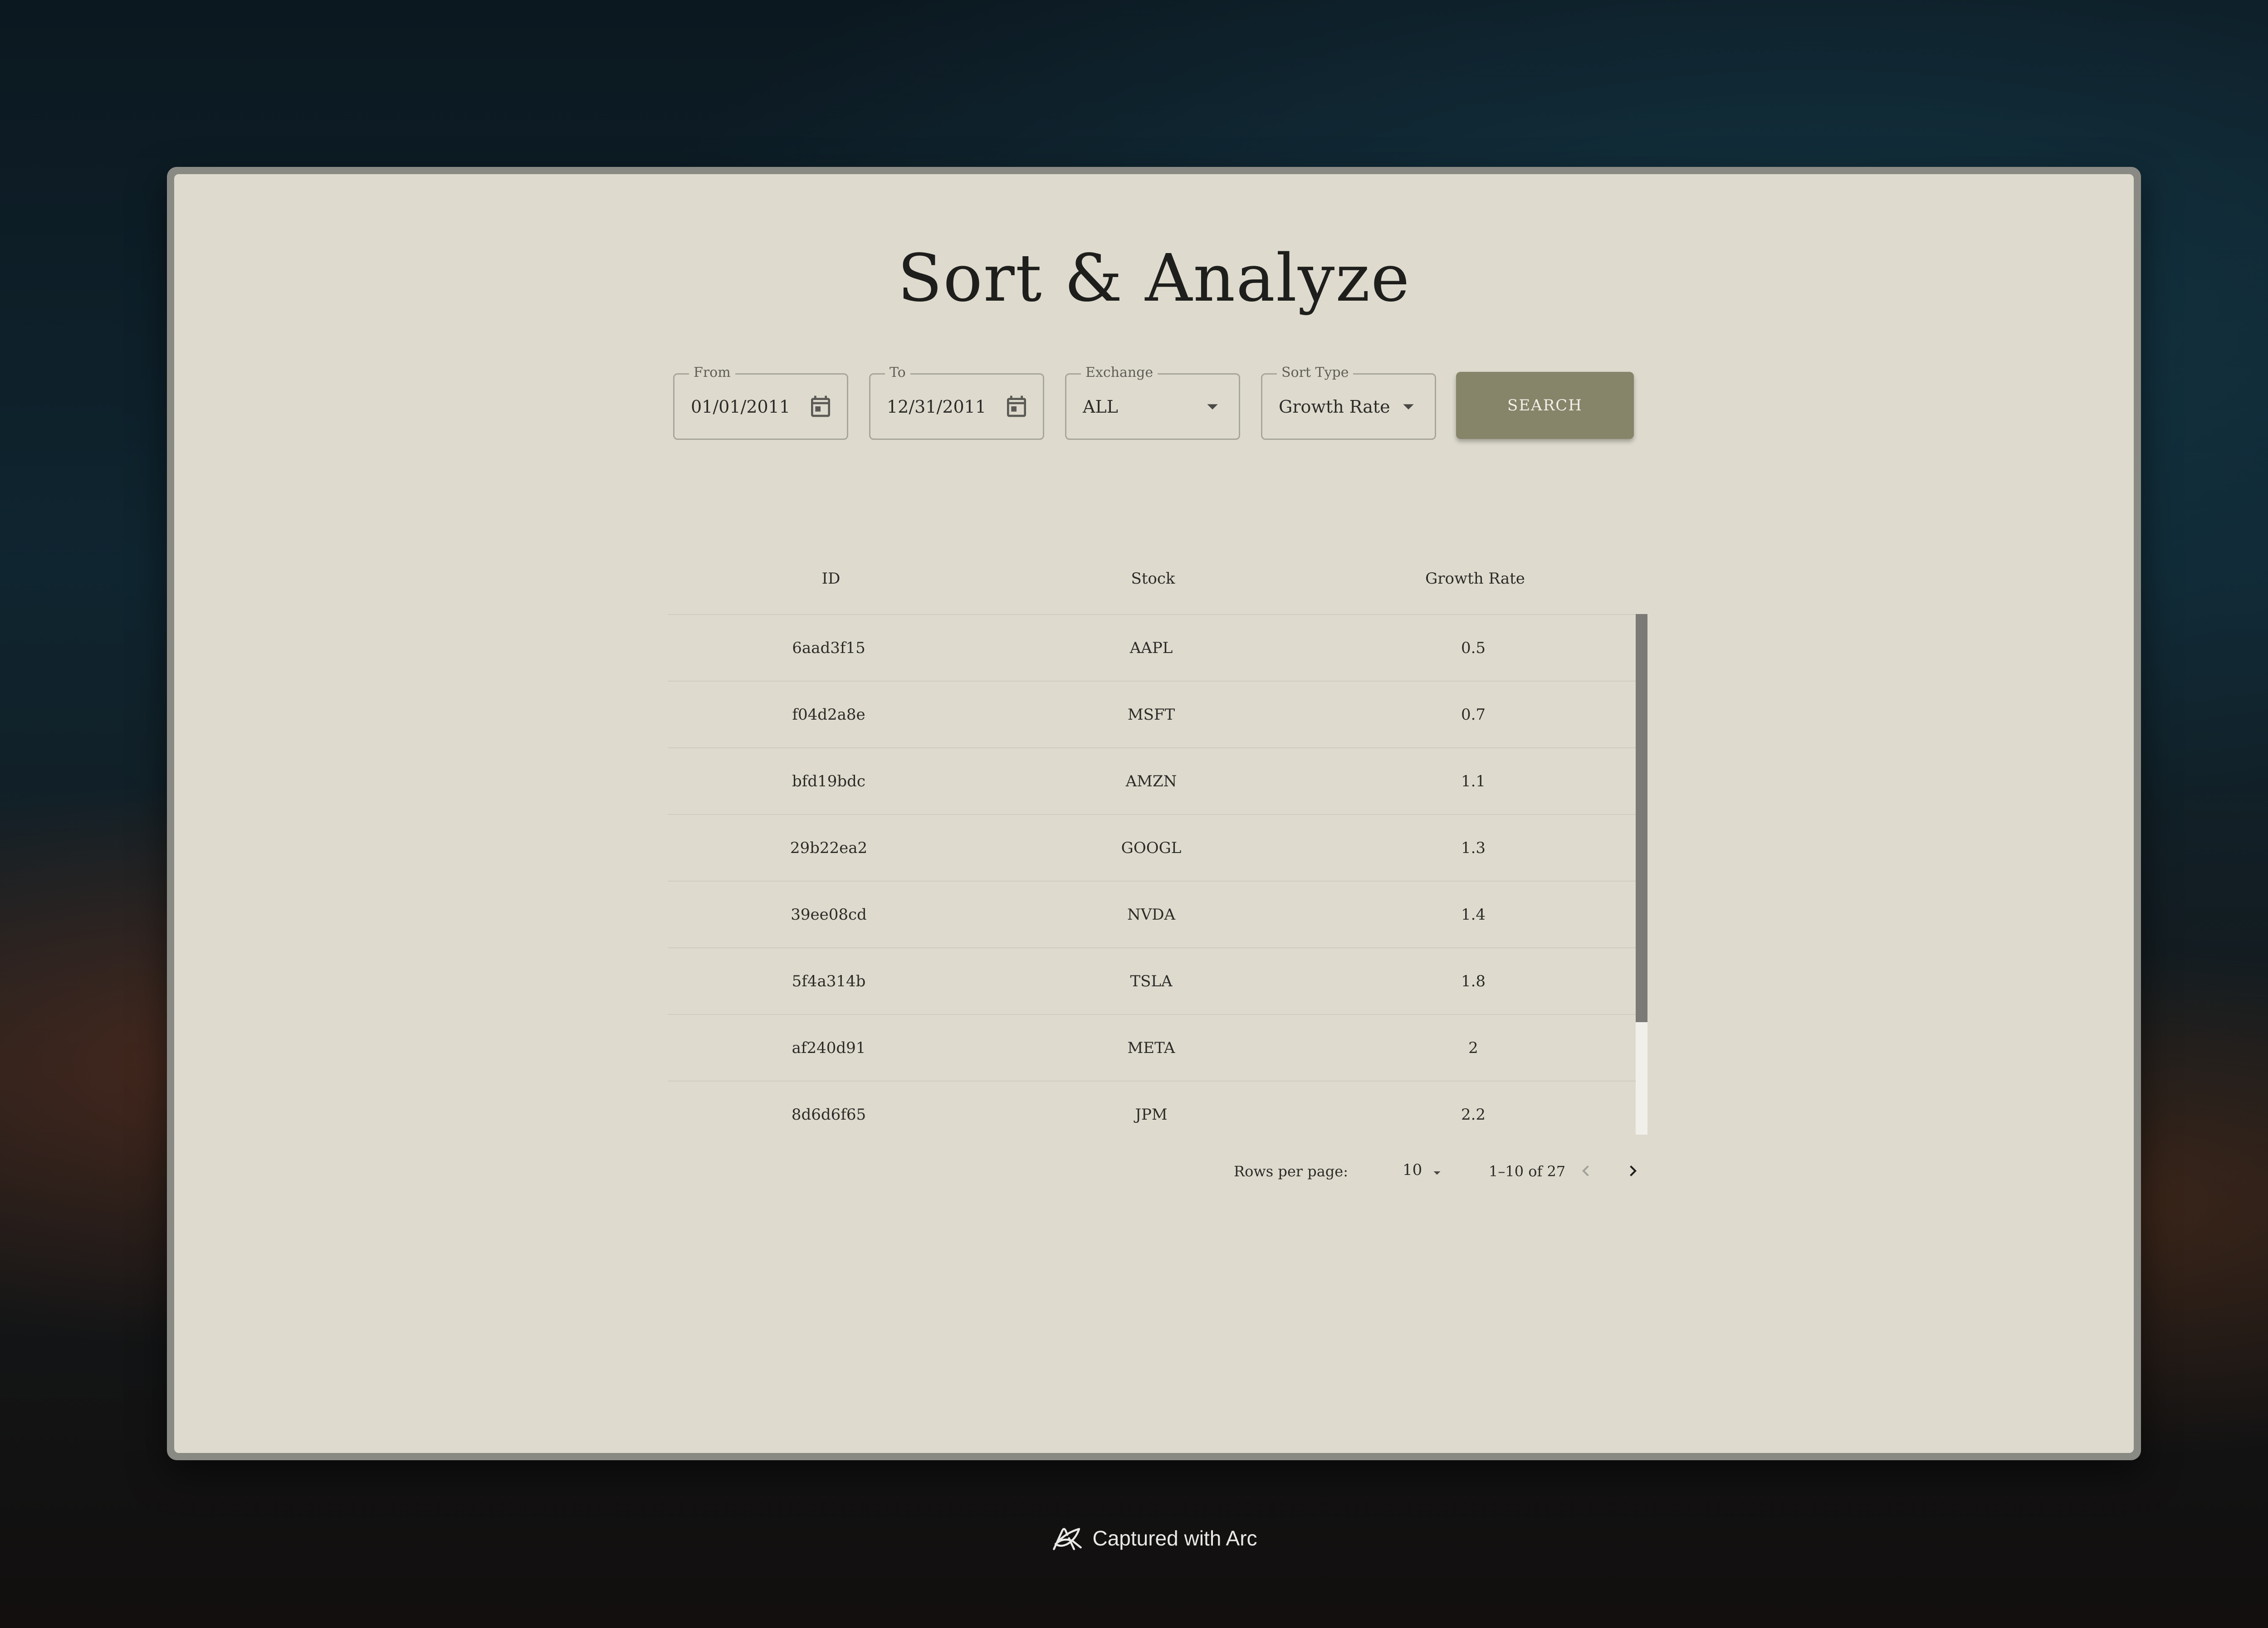 The image size is (2268, 1628). Describe the element at coordinates (937, 406) in the screenshot. I see `to-date-value: 12/31/2011` at that location.